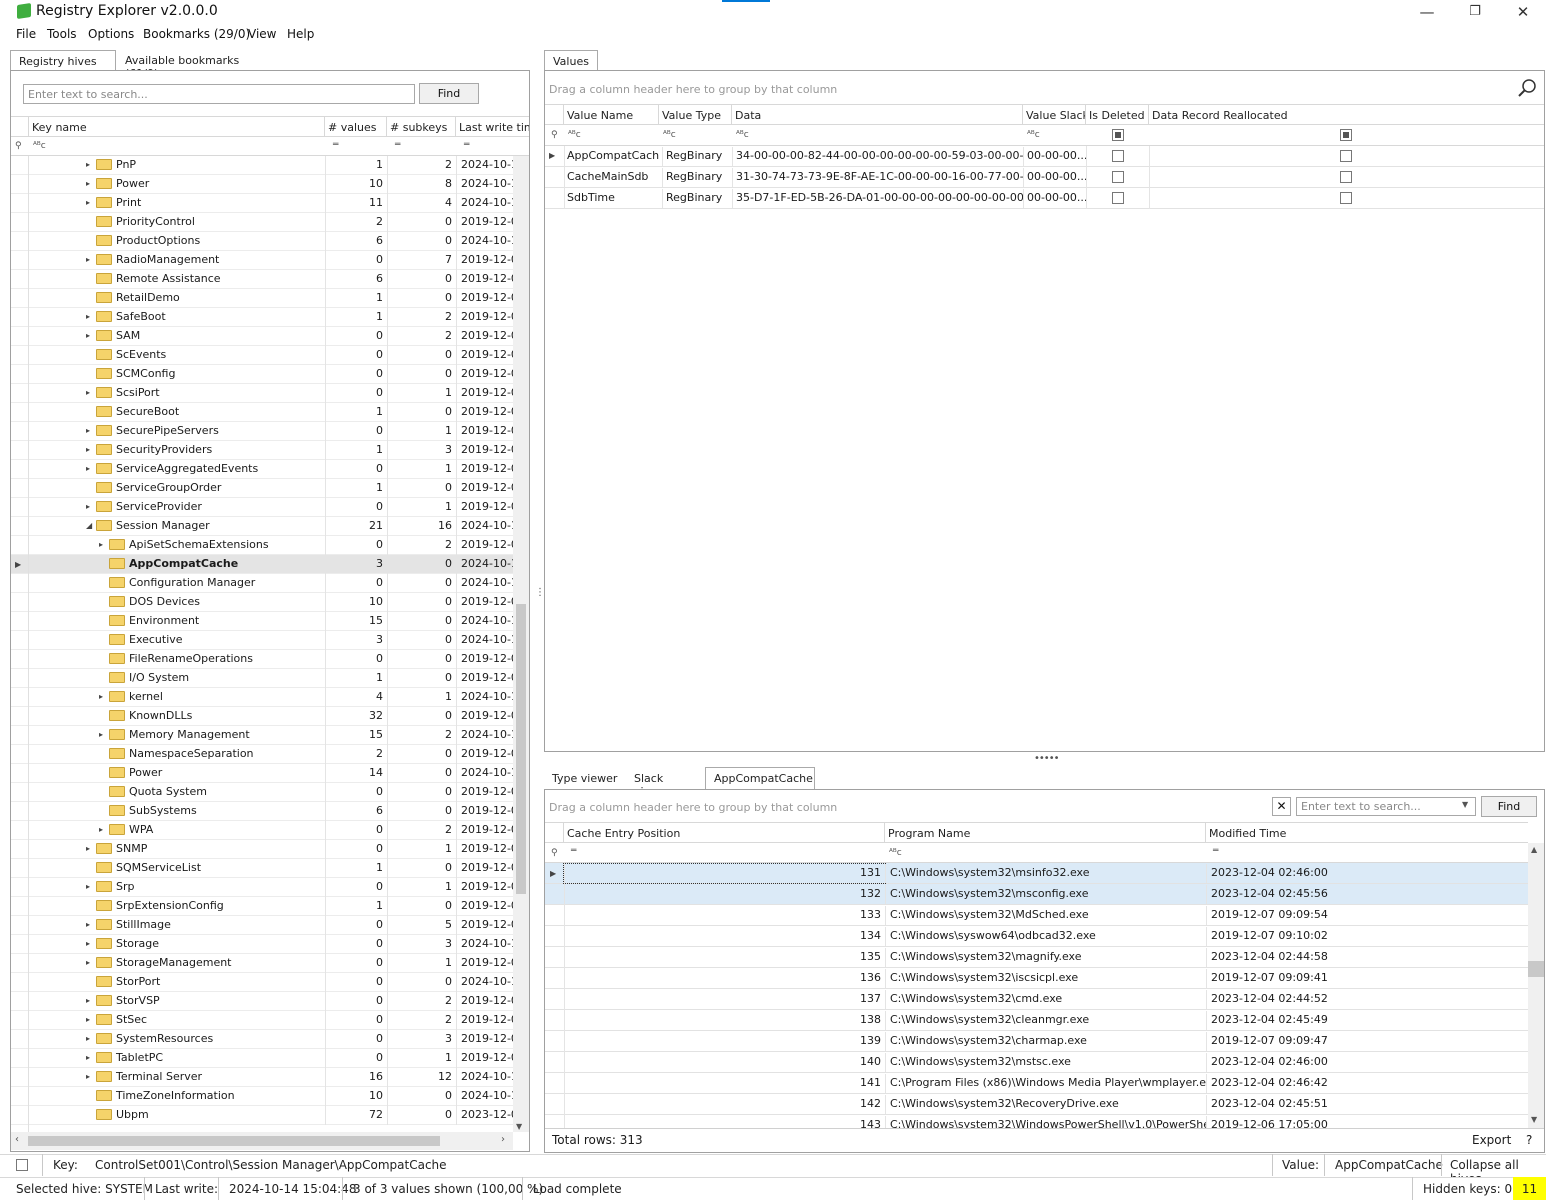  Describe the element at coordinates (571, 60) in the screenshot. I see `tab-values: Values` at that location.